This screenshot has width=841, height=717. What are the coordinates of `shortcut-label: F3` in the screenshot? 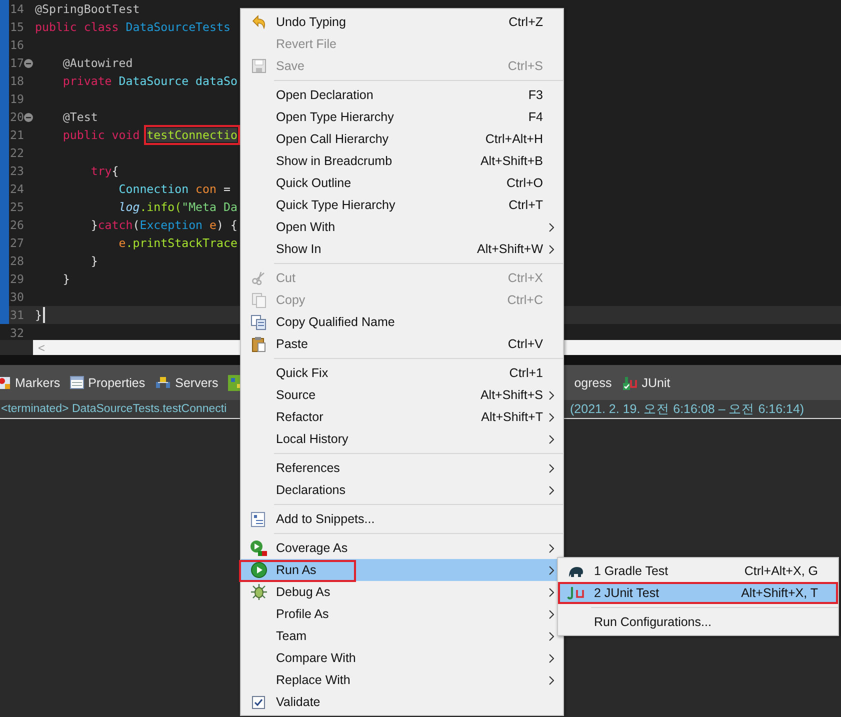 It's located at (535, 95).